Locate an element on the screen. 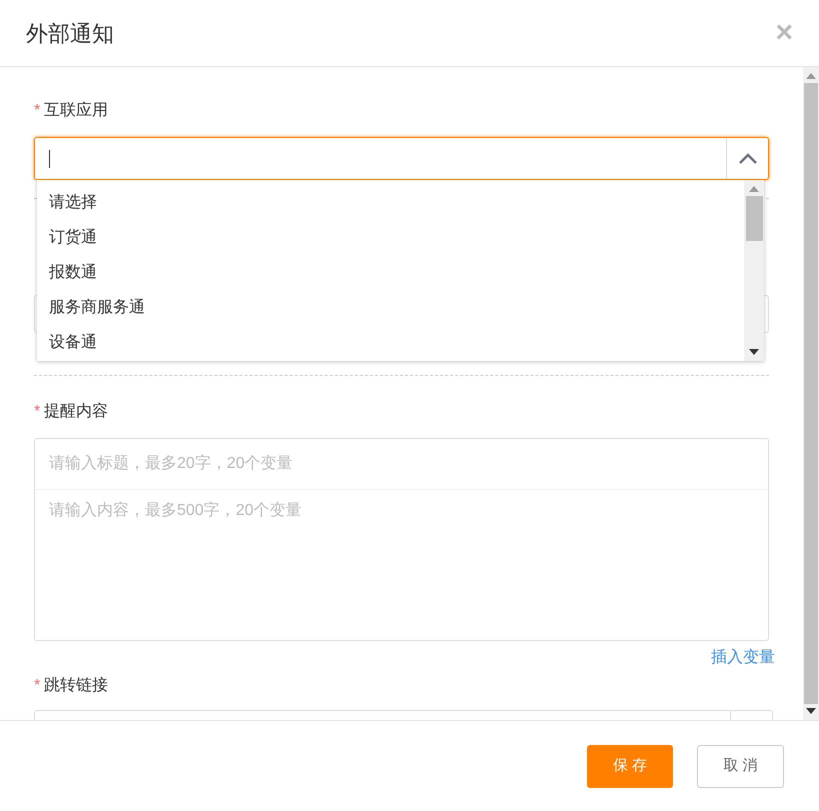  app-select is located at coordinates (401, 158).